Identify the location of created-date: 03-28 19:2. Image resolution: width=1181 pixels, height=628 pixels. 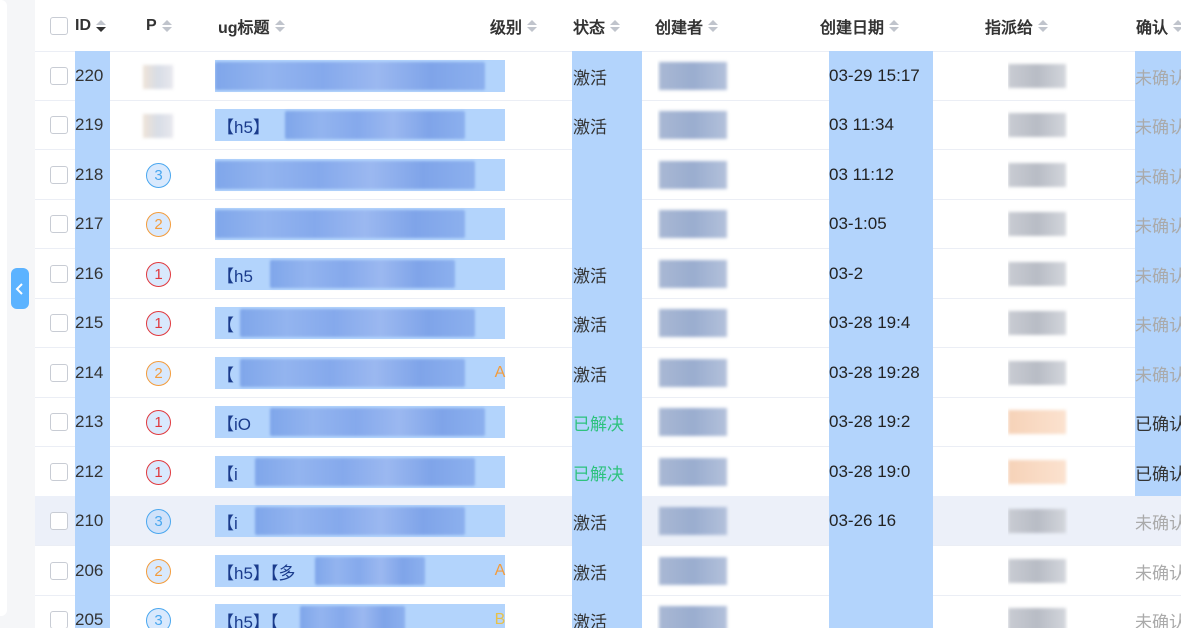
(881, 422).